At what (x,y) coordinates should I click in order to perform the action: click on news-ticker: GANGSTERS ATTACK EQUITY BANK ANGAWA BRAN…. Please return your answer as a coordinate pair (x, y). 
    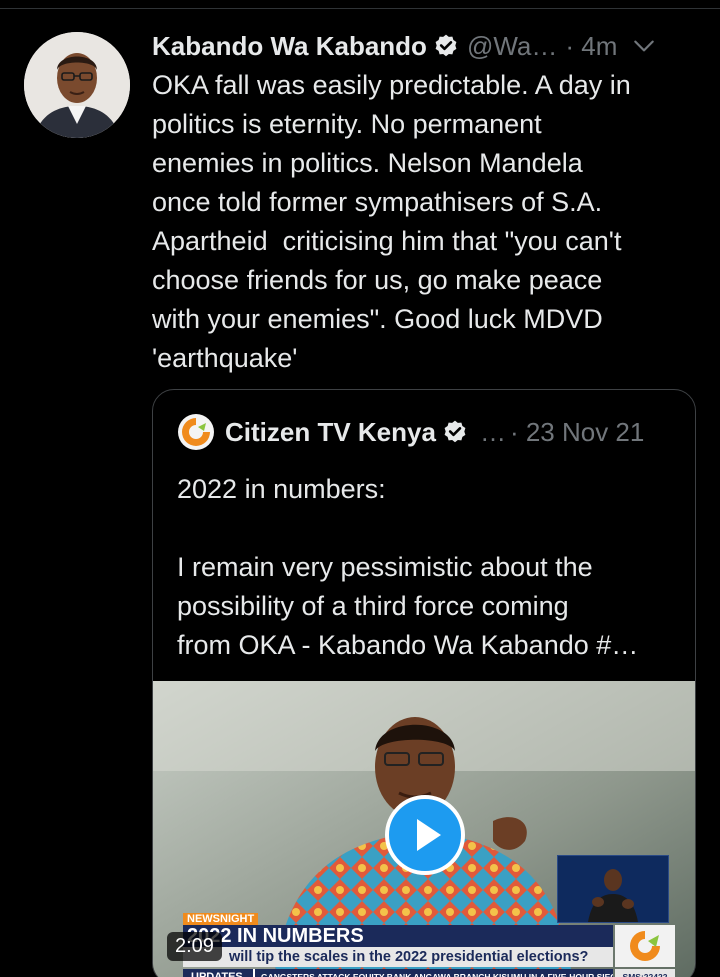
    Looking at the image, I should click on (433, 973).